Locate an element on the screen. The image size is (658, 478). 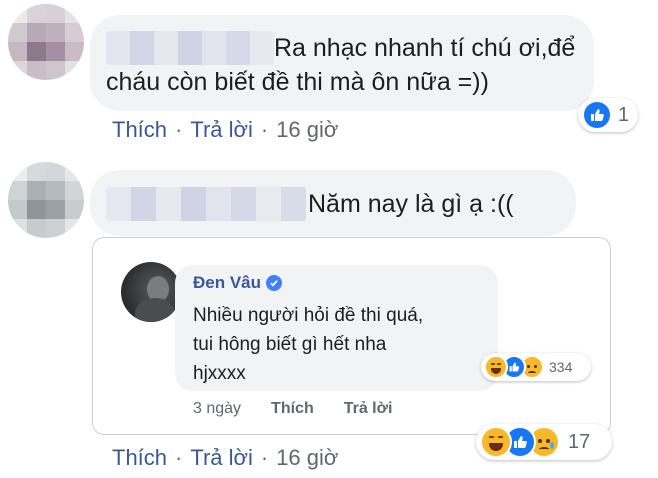
reply-author-label: Đen Vâu is located at coordinates (227, 282).